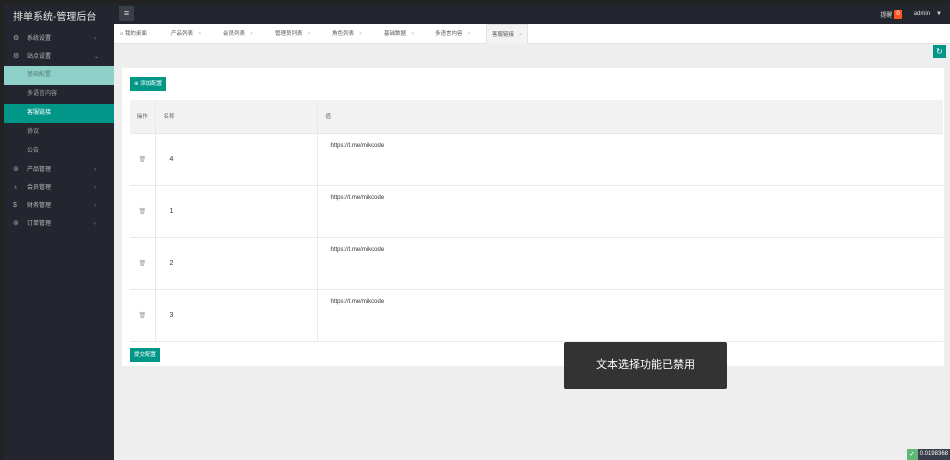 The image size is (950, 460). What do you see at coordinates (59, 132) in the screenshot?
I see `sidebar-subitem-agreement: 协议` at bounding box center [59, 132].